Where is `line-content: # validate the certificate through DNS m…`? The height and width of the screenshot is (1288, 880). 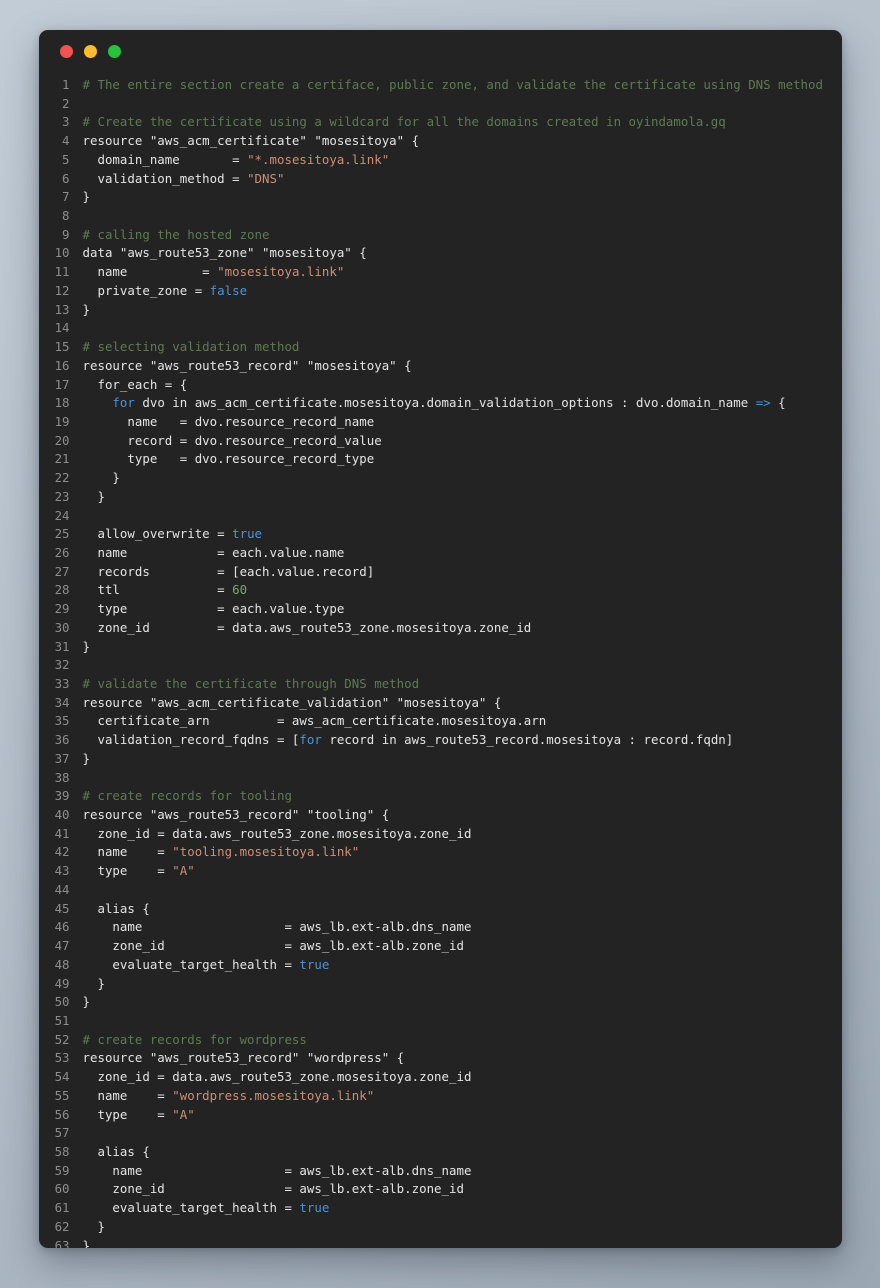
line-content: # validate the certificate through DNS m… is located at coordinates (251, 684).